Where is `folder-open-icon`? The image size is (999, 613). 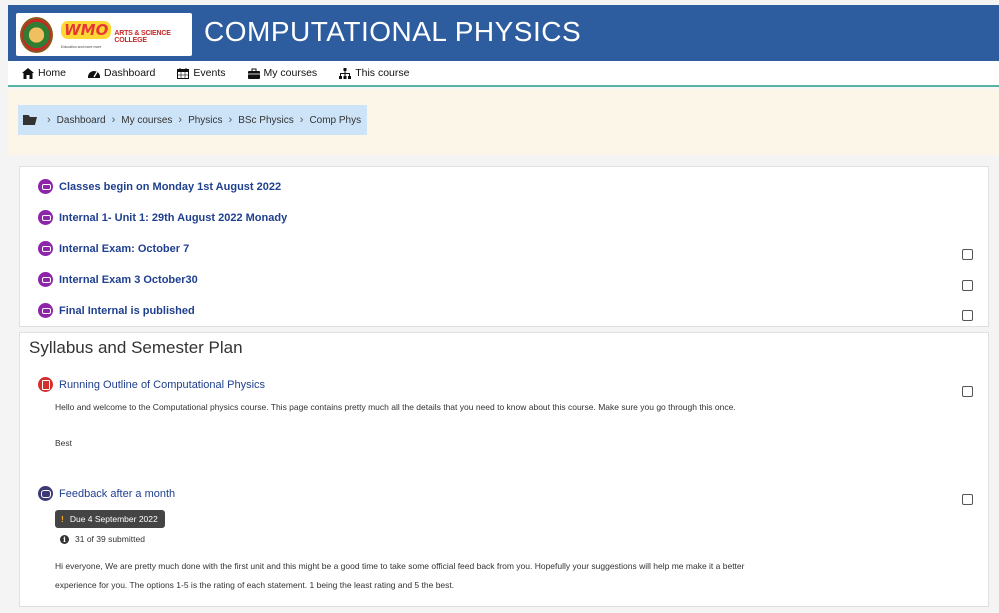
folder-open-icon is located at coordinates (30, 120).